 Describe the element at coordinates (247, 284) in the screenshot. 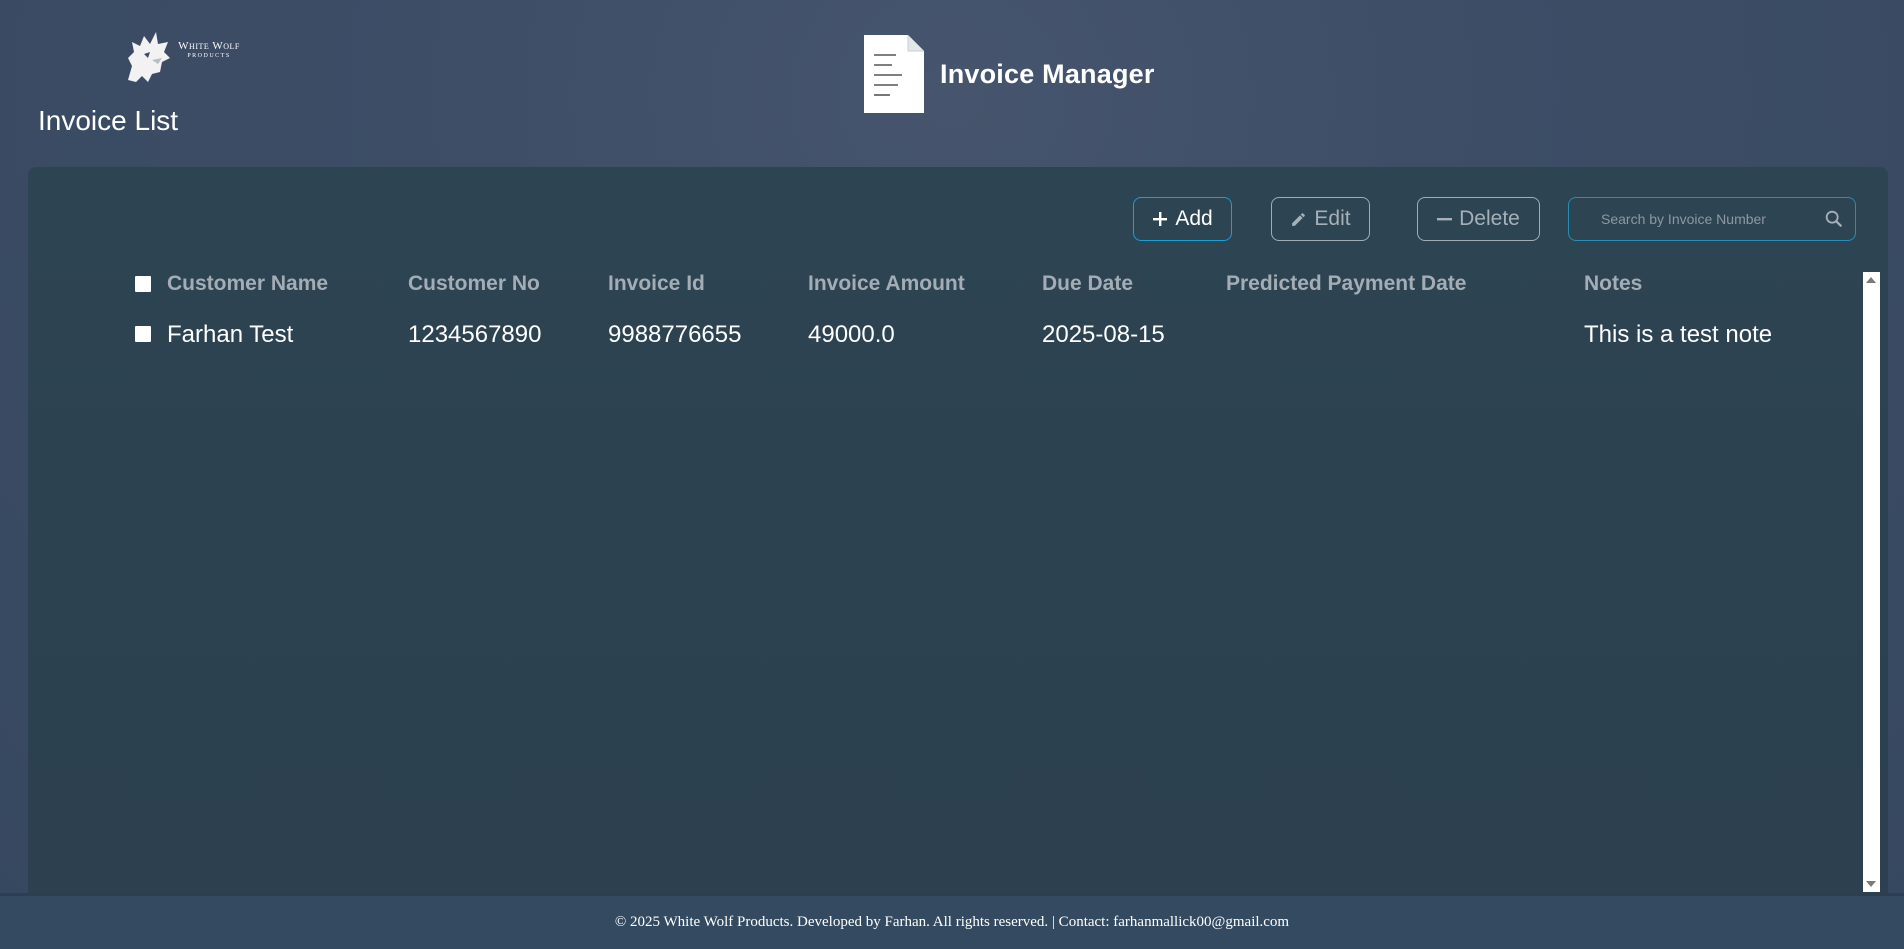

I see `column-header-customer-name: Customer Name` at that location.